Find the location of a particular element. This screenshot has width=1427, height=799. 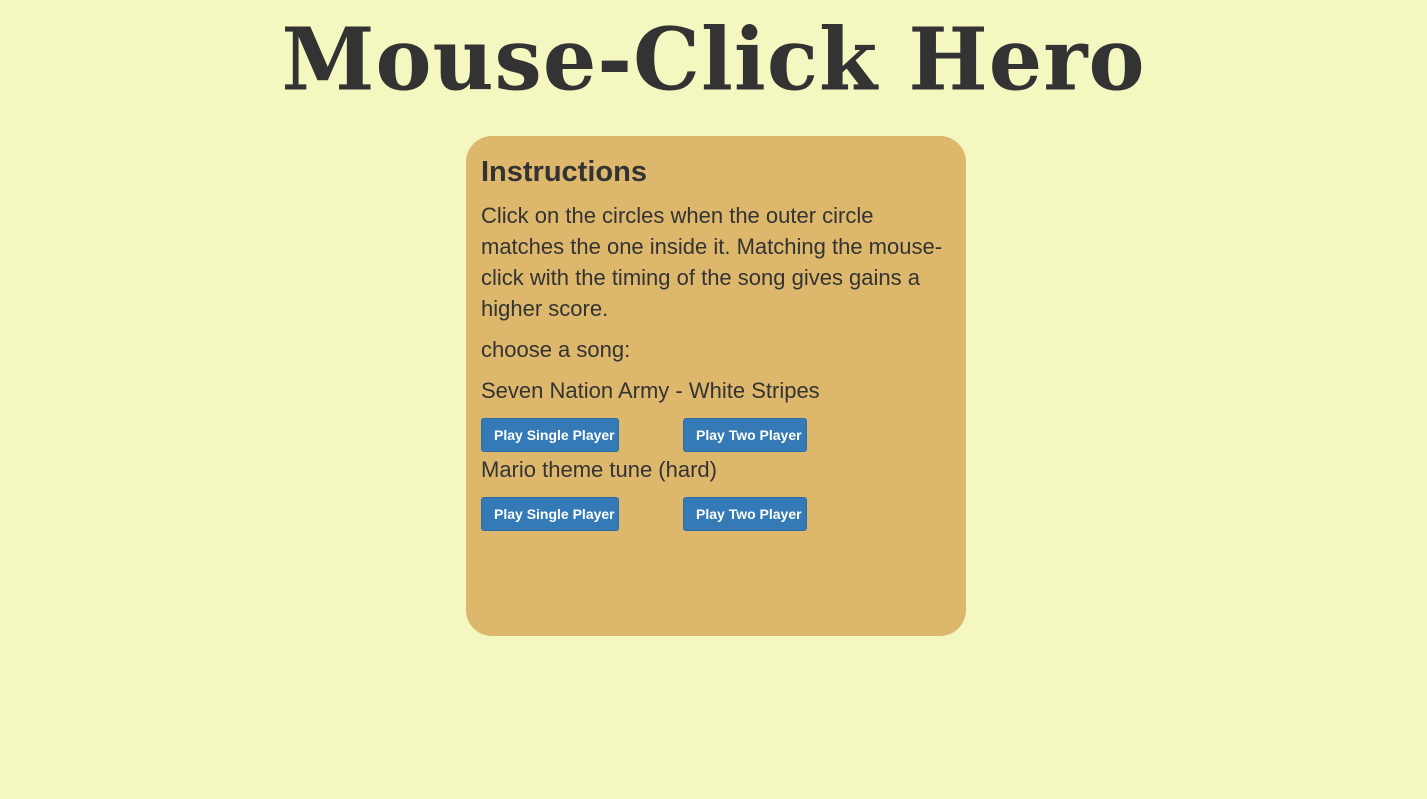

choose-song-label: choose a song: is located at coordinates (556, 349).